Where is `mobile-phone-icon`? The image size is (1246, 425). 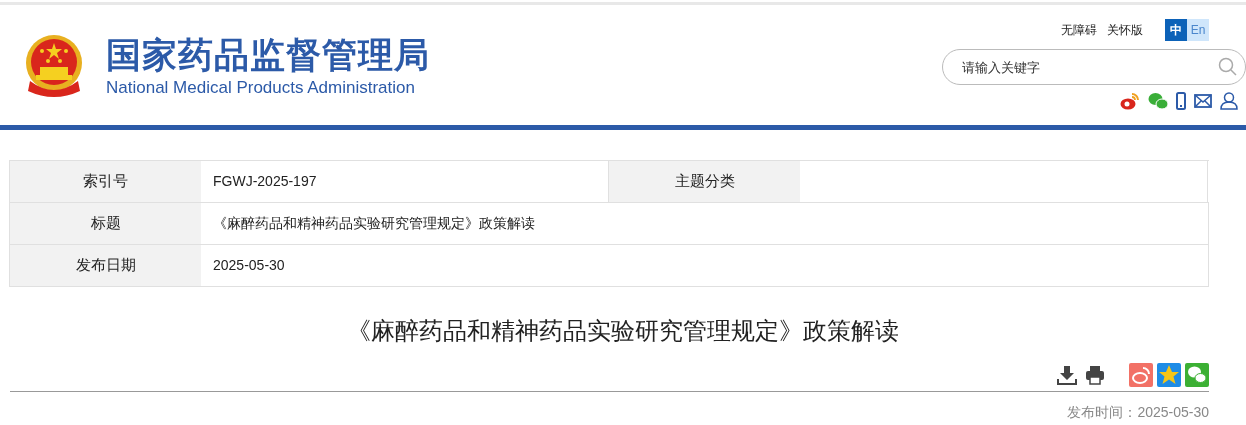 mobile-phone-icon is located at coordinates (1181, 101).